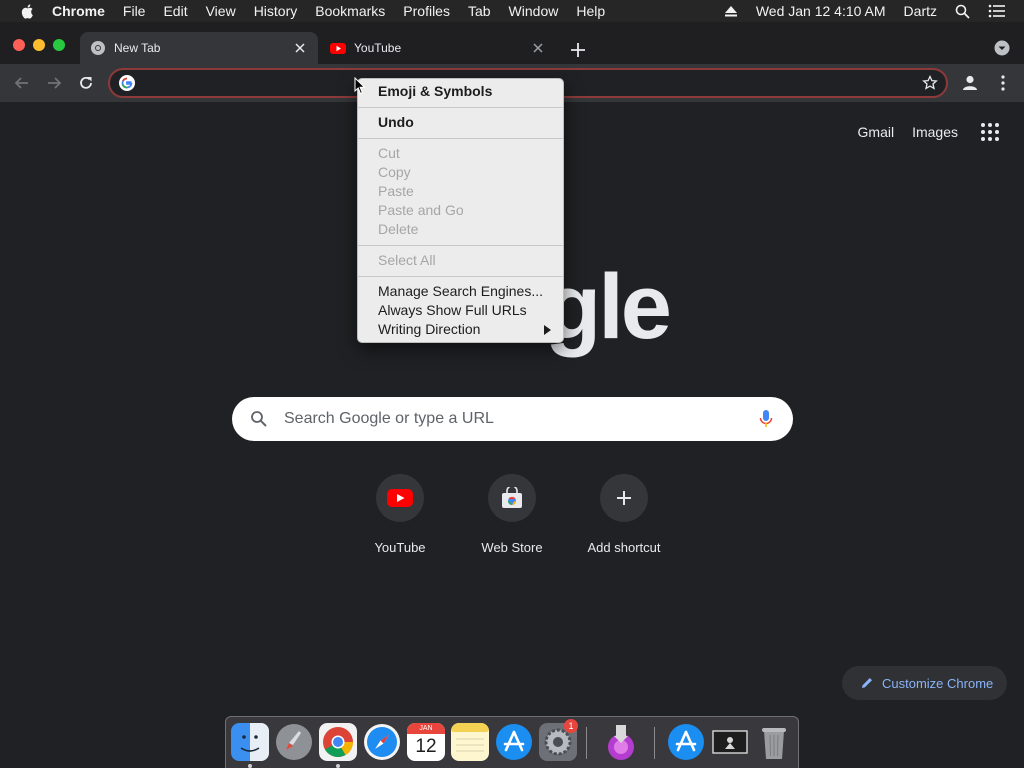 Image resolution: width=1024 pixels, height=768 pixels. What do you see at coordinates (86, 83) in the screenshot?
I see `reload-icon` at bounding box center [86, 83].